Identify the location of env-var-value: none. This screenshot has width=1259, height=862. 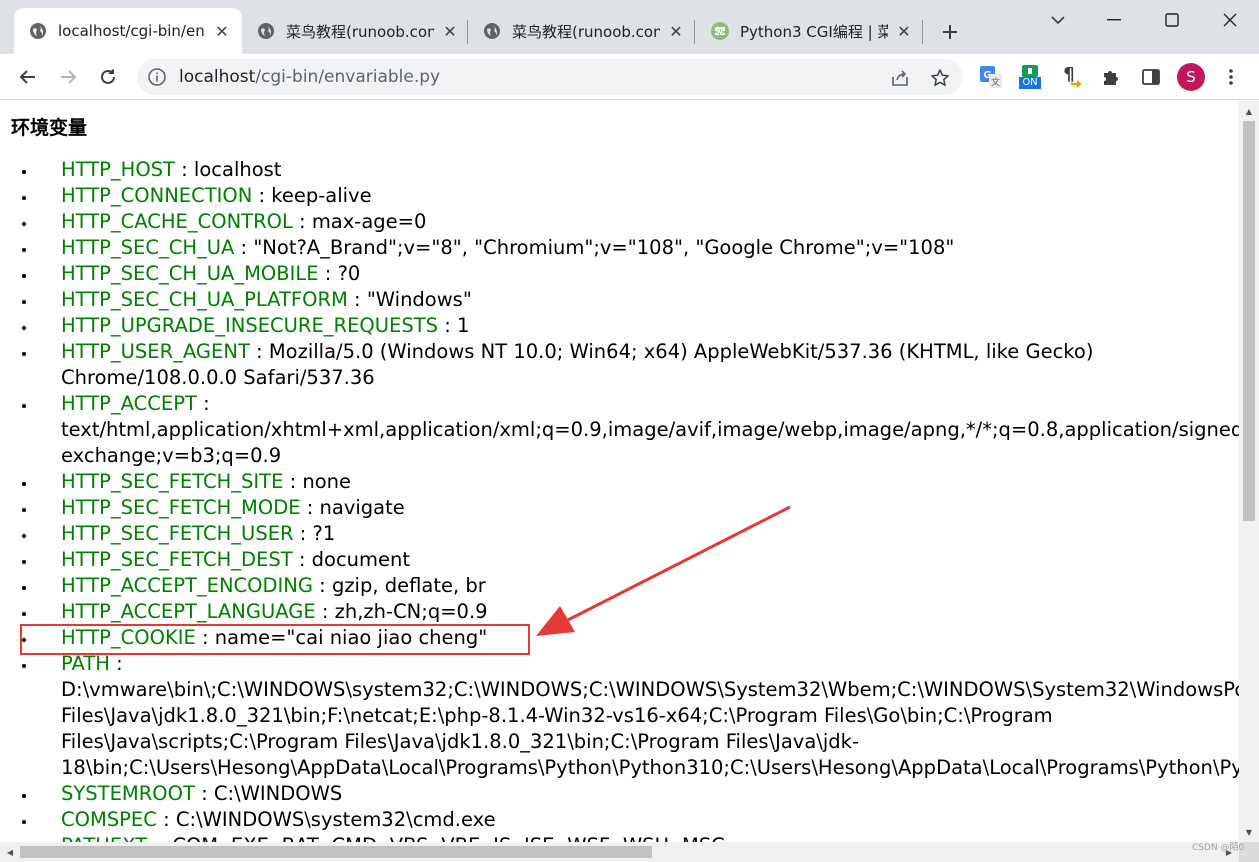
(327, 481).